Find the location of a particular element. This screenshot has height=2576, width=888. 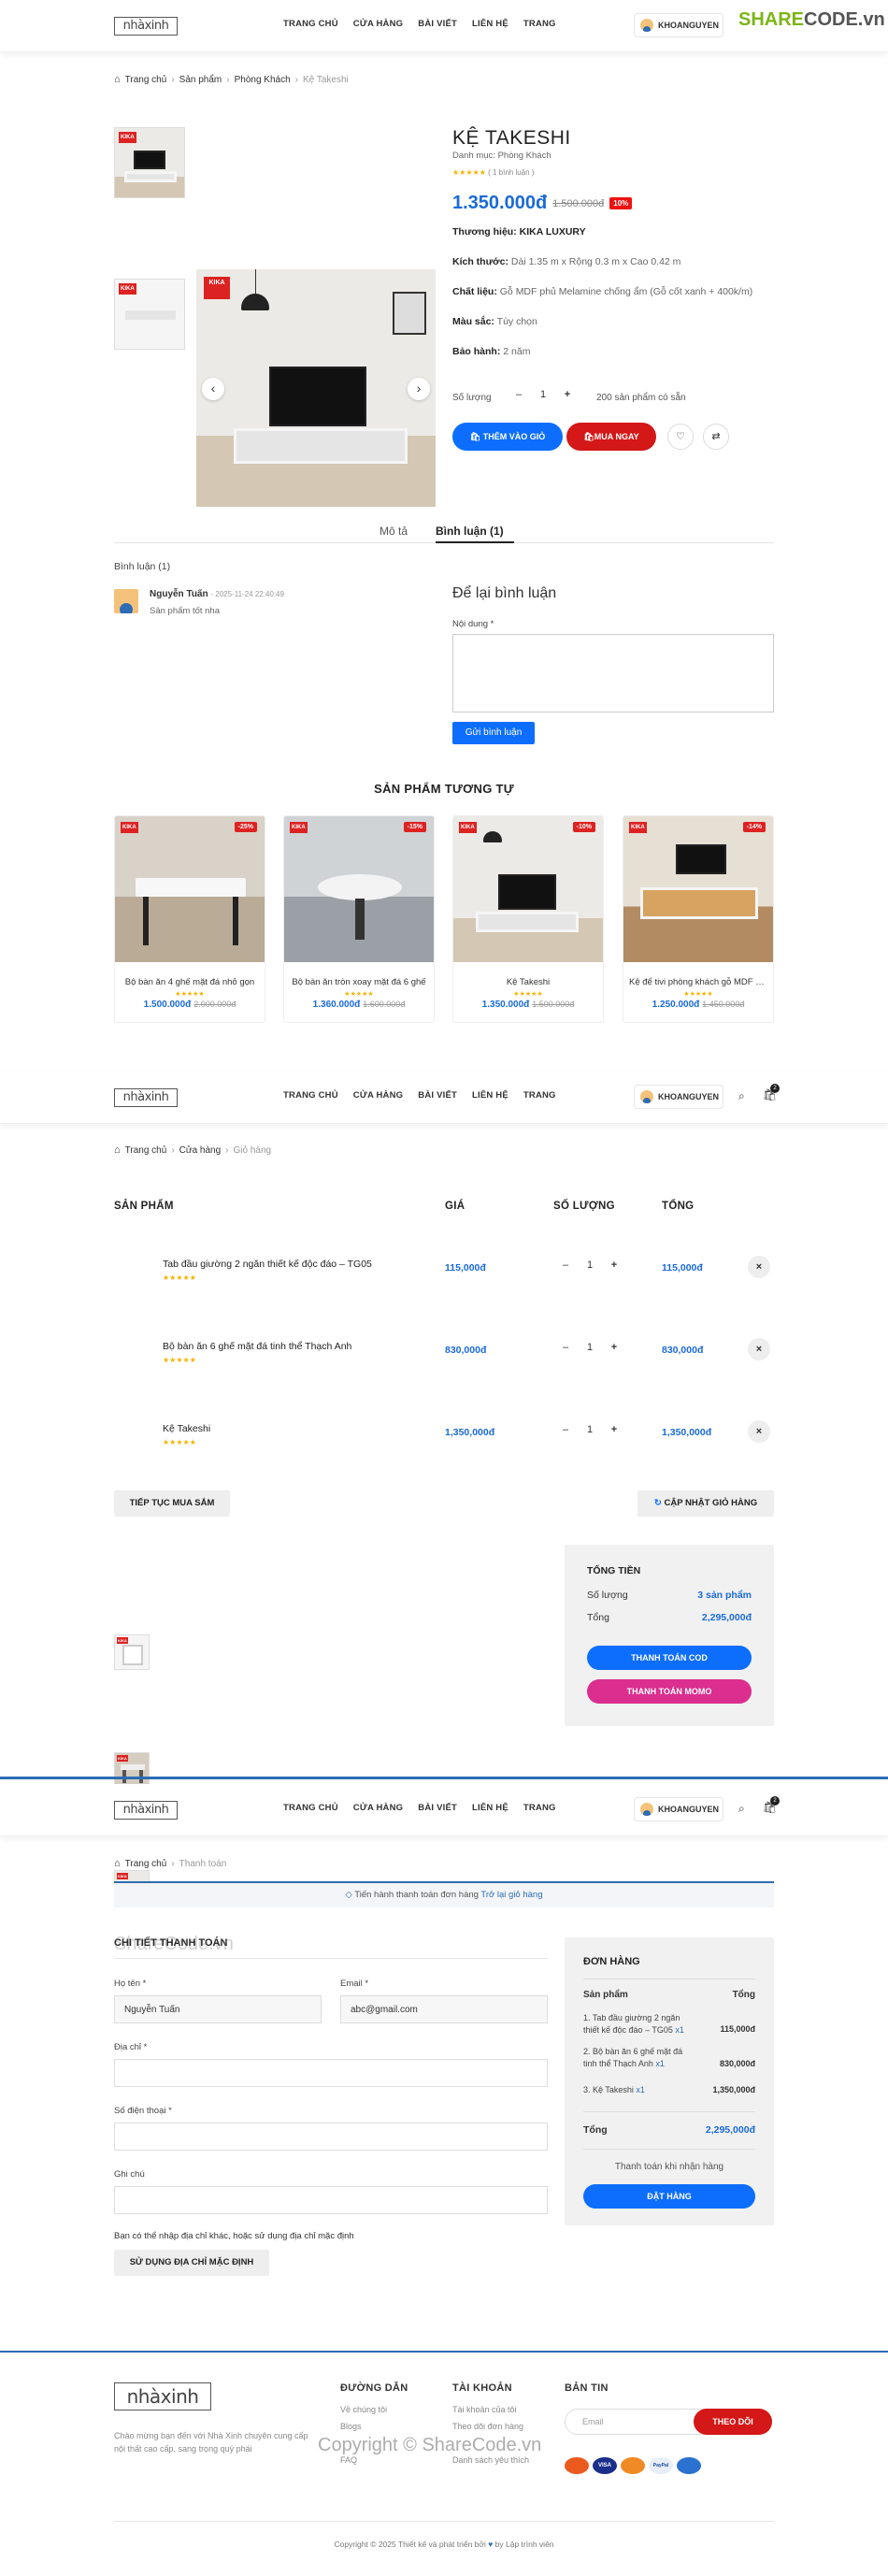

email-input: abc@gmail.com is located at coordinates (444, 2009).